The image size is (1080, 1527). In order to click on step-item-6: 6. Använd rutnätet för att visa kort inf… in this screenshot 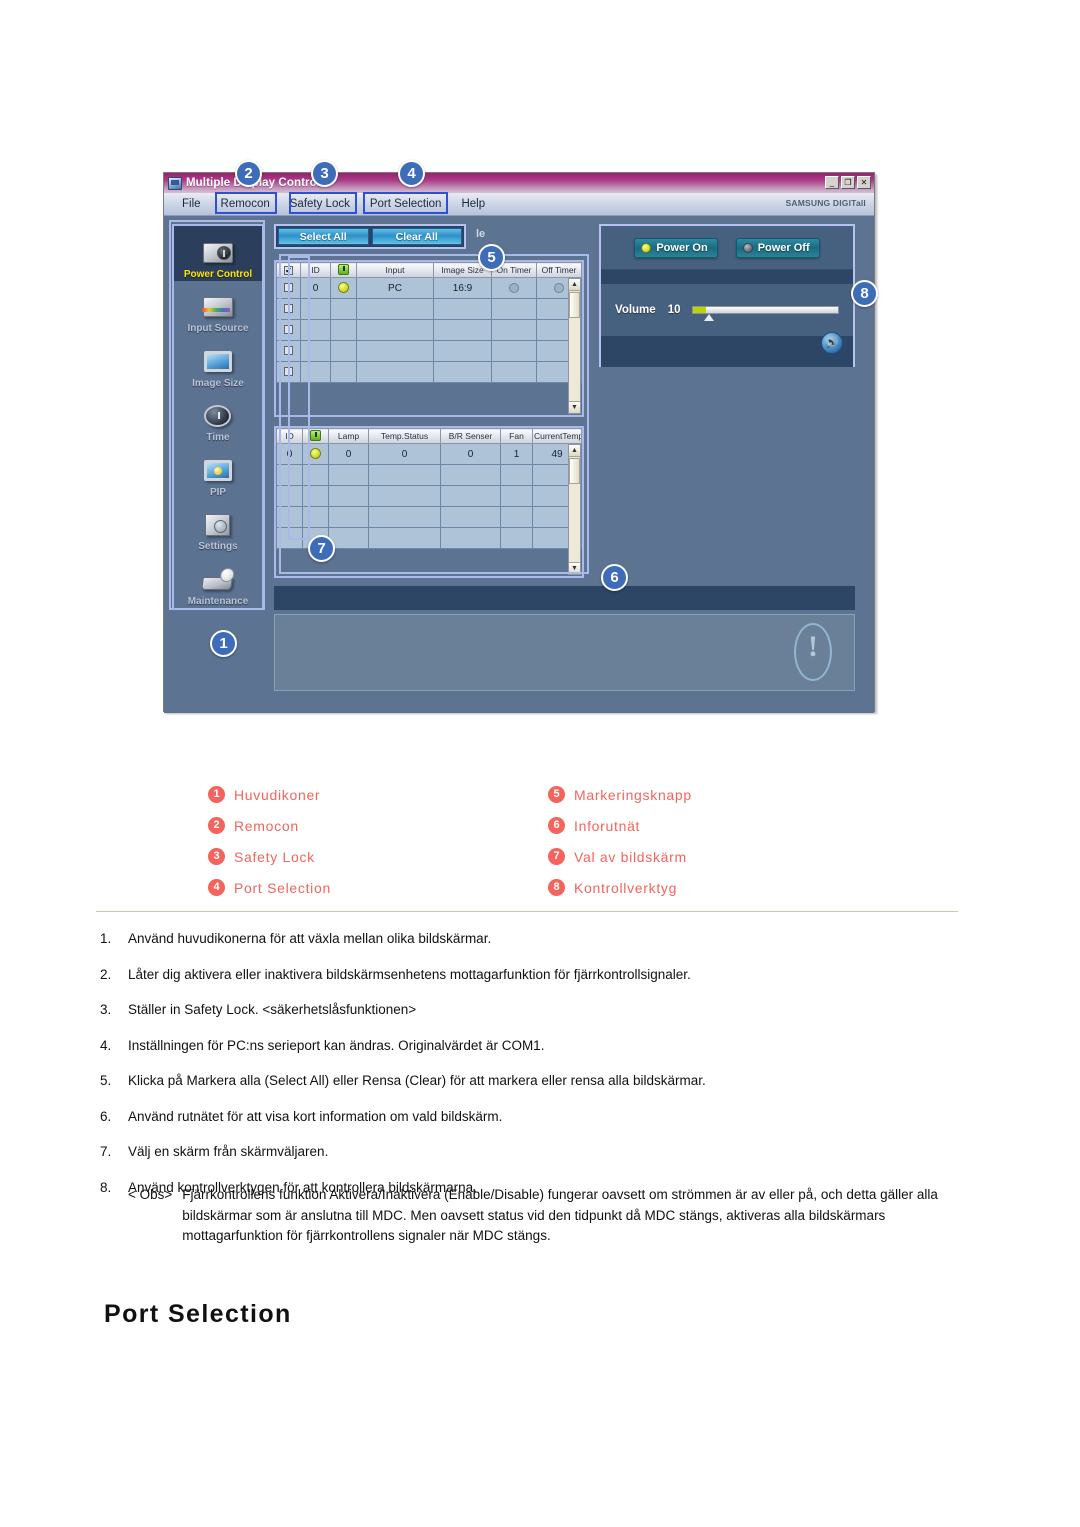, I will do `click(540, 1116)`.